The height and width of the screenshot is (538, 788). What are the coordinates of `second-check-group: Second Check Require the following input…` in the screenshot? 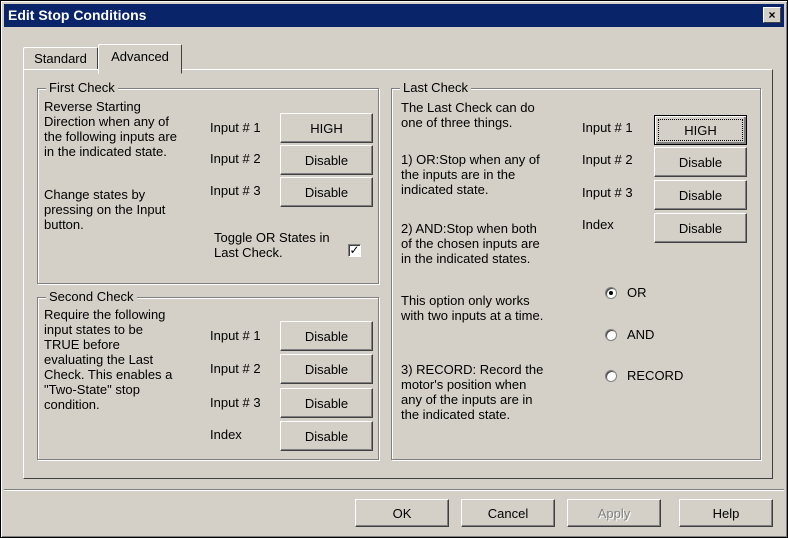 It's located at (208, 374).